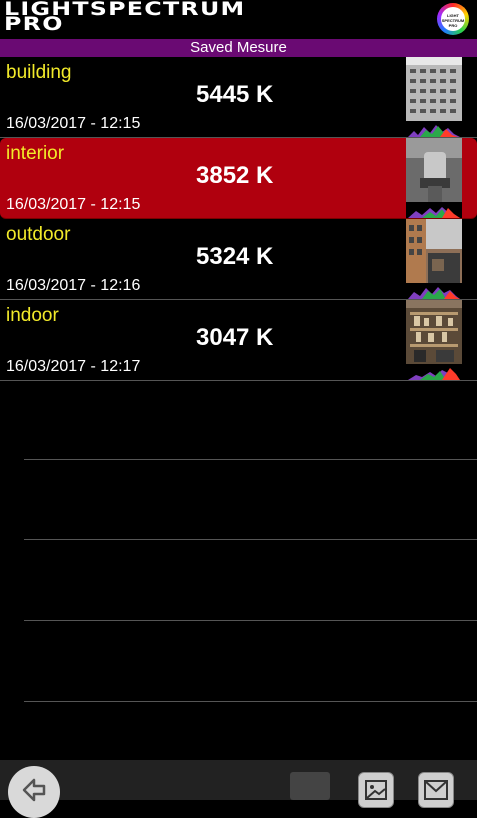 This screenshot has width=477, height=818. I want to click on app-header: LIGHTSPECTRUM PRO LIGHT SPECTRUM PRO, so click(238, 19).